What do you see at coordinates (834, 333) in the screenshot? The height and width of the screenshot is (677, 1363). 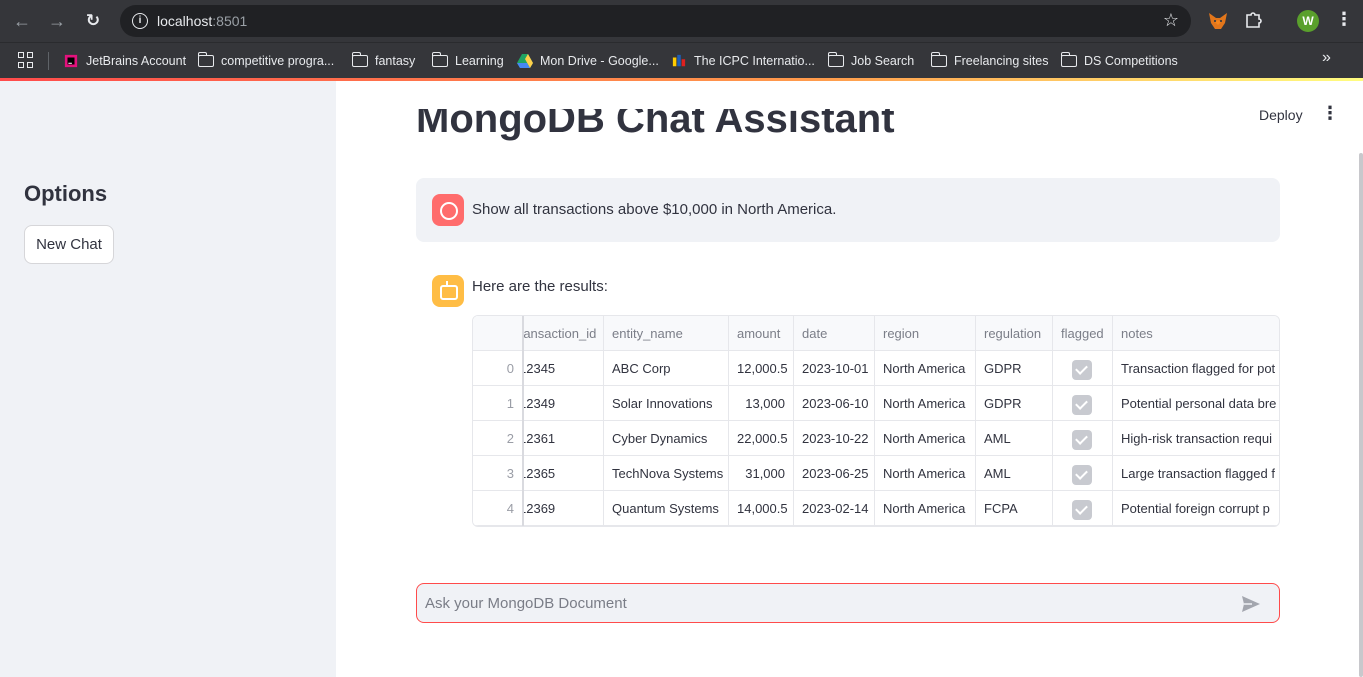 I see `column-header: date` at bounding box center [834, 333].